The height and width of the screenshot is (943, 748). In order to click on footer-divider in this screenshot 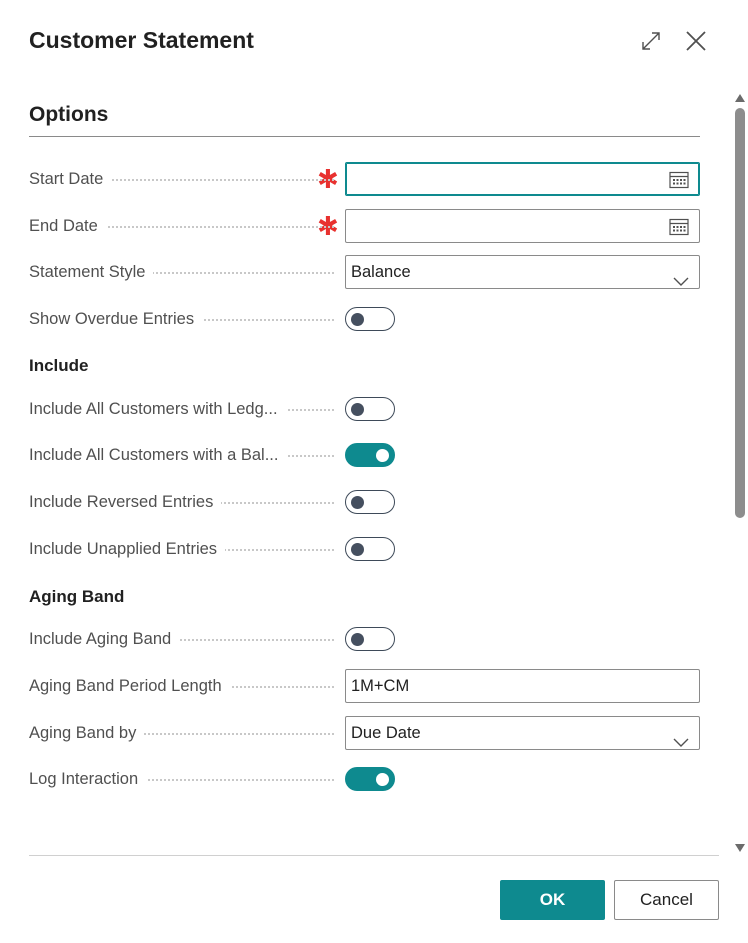, I will do `click(374, 855)`.